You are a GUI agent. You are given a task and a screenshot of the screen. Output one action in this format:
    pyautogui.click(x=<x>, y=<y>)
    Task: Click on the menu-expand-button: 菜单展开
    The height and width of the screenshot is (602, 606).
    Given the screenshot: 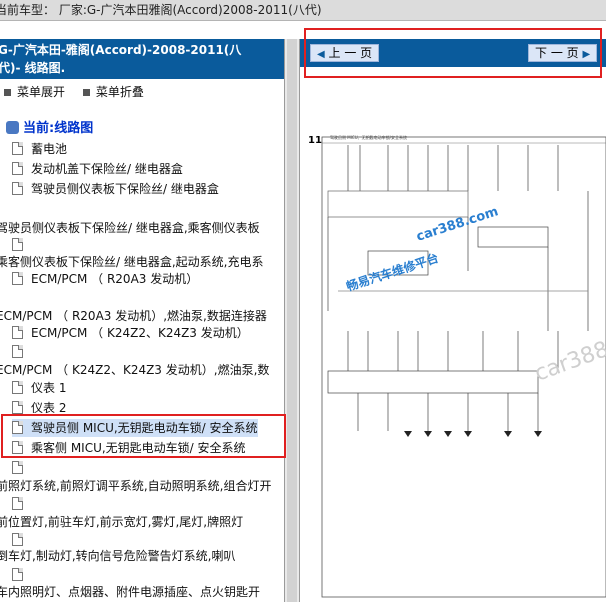 What is the action you would take?
    pyautogui.click(x=32, y=91)
    